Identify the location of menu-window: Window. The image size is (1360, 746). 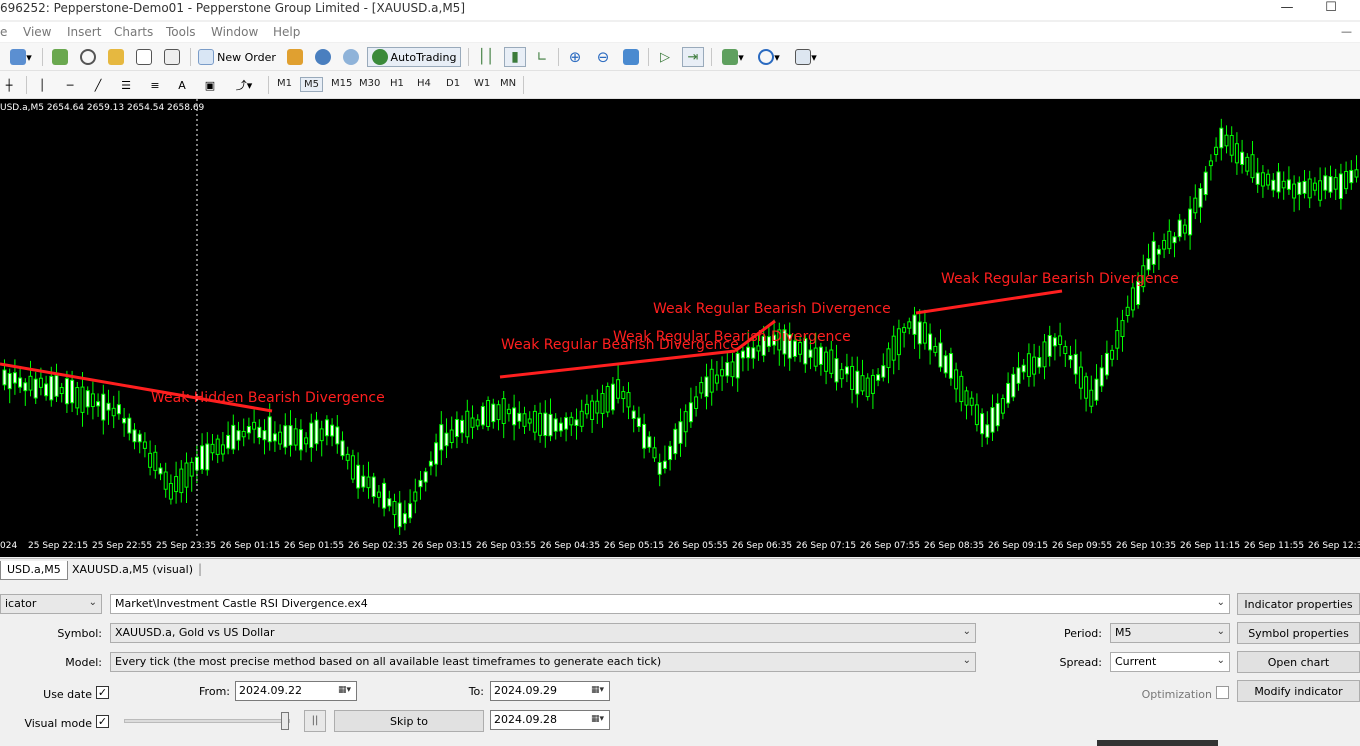
(234, 32).